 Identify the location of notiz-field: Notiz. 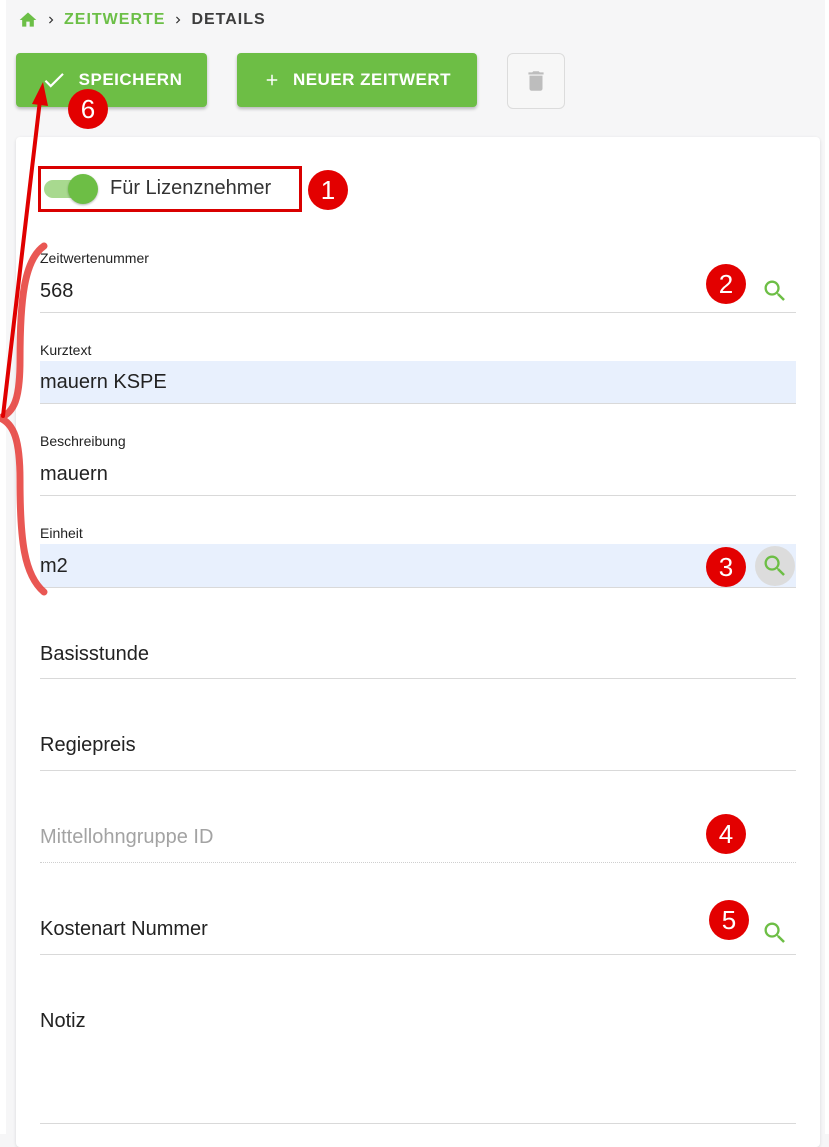
(418, 1051).